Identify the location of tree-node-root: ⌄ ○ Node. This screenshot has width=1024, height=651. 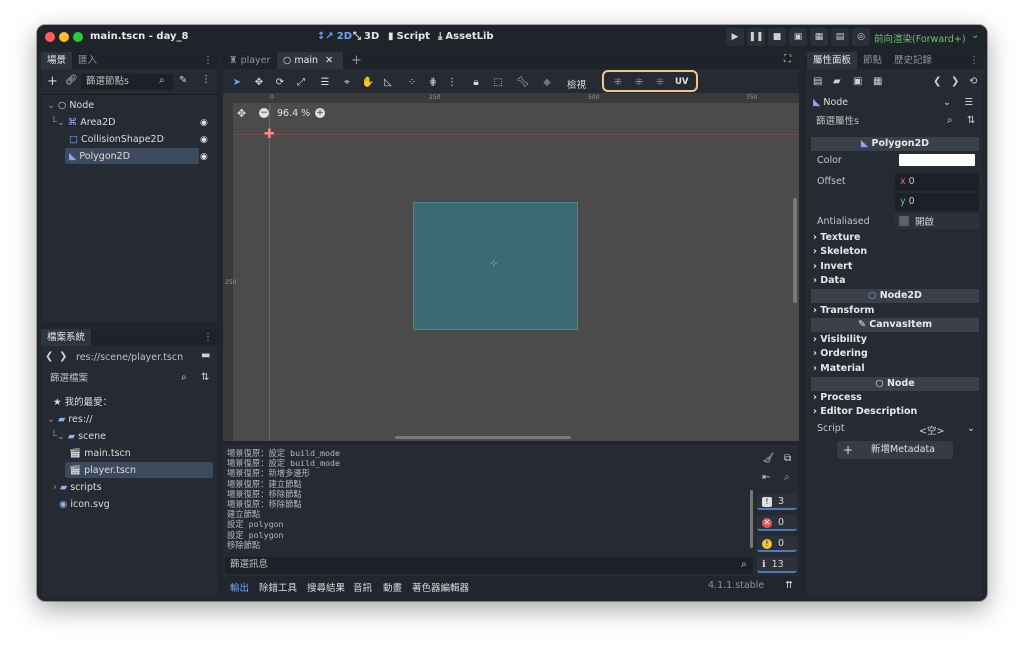
(70, 106).